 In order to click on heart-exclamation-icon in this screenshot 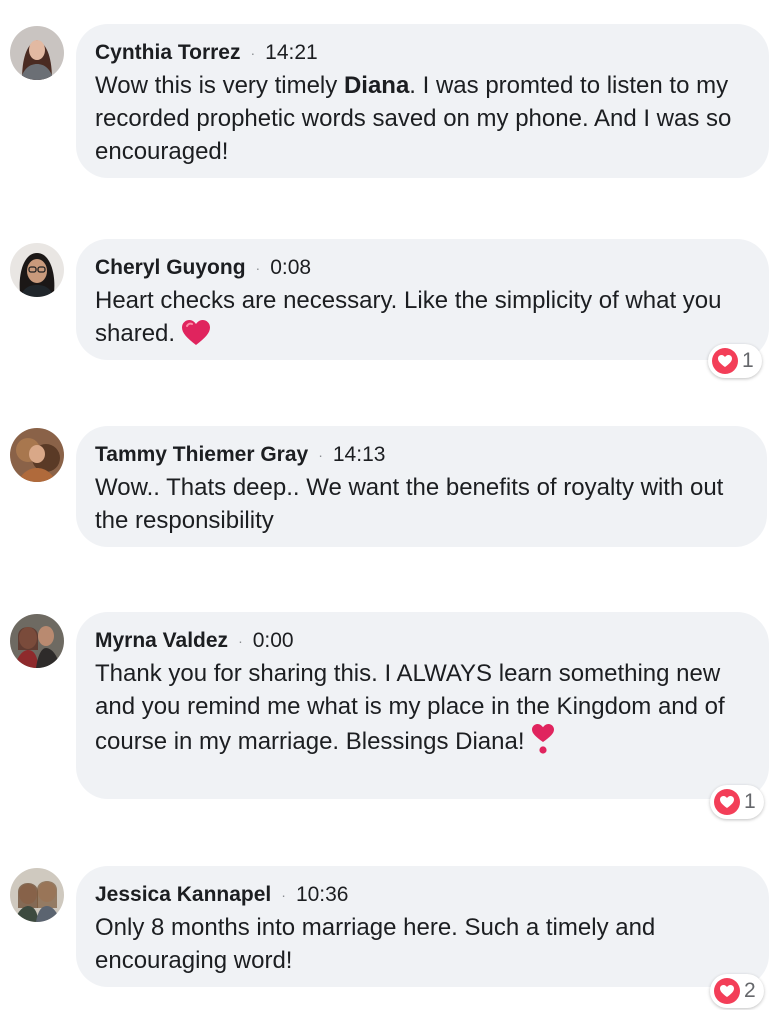, I will do `click(543, 743)`.